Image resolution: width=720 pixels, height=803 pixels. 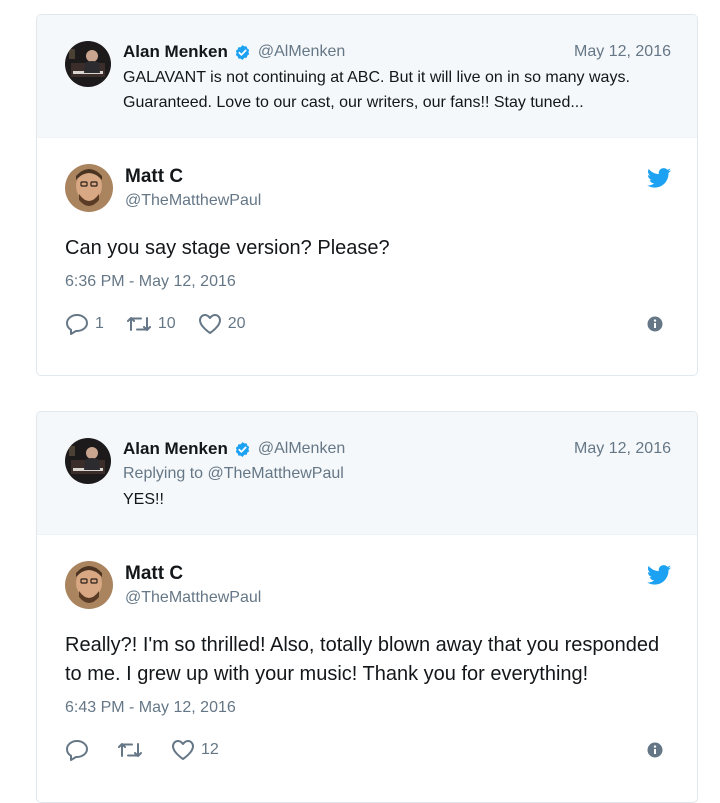 I want to click on like-count: 20, so click(x=236, y=323).